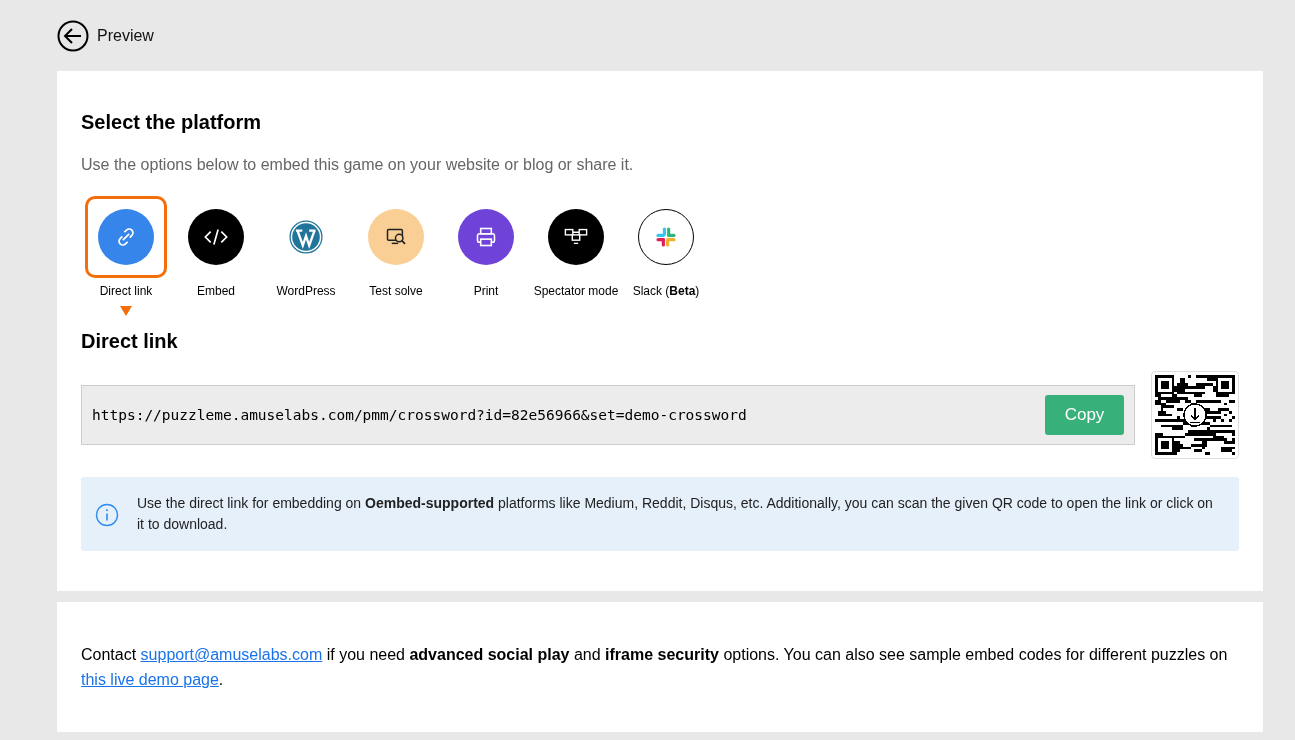  Describe the element at coordinates (126, 311) in the screenshot. I see `pointer-icon` at that location.